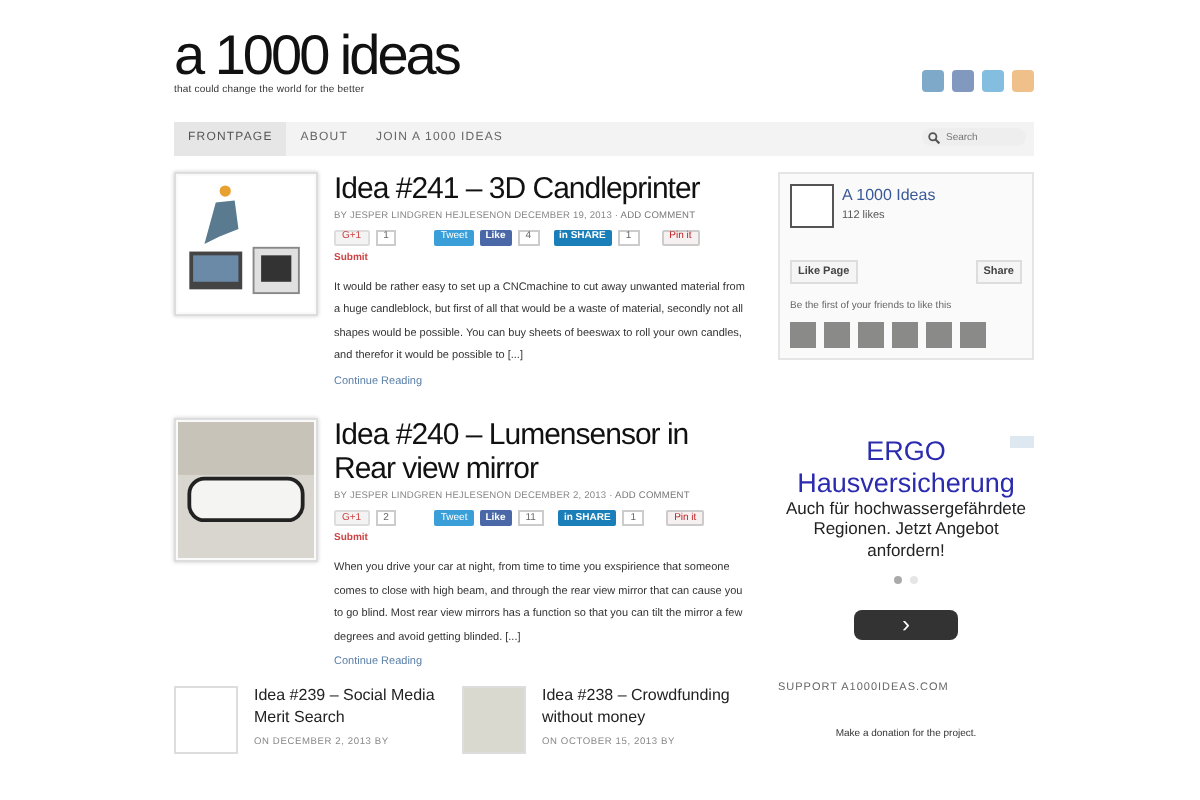  What do you see at coordinates (898, 579) in the screenshot?
I see `carousel-dot` at bounding box center [898, 579].